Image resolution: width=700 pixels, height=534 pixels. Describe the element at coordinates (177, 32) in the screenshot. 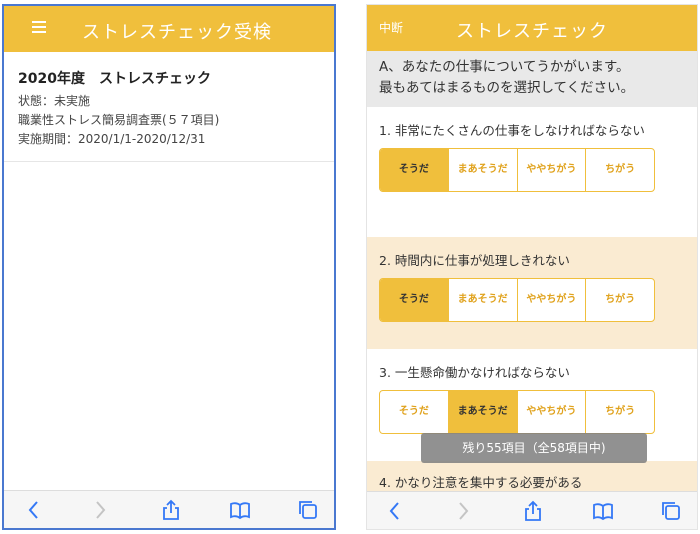

I see `page-title: ストレスチェック受検` at that location.